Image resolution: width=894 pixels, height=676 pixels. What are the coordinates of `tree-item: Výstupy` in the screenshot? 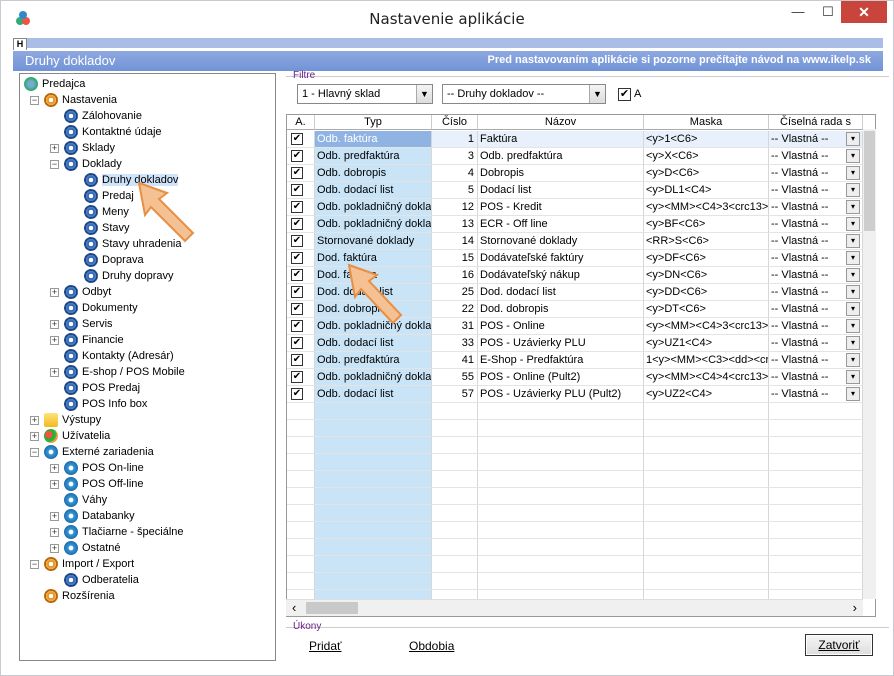 It's located at (72, 420).